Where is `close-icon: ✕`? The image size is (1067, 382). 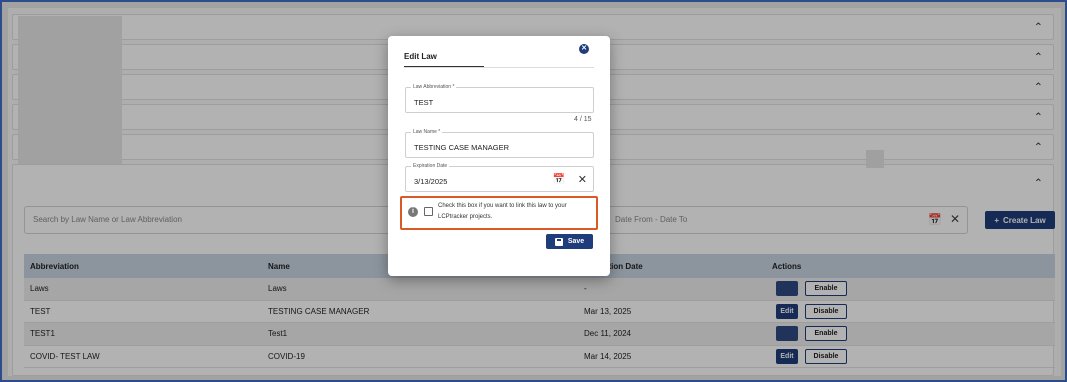
close-icon: ✕ is located at coordinates (584, 49).